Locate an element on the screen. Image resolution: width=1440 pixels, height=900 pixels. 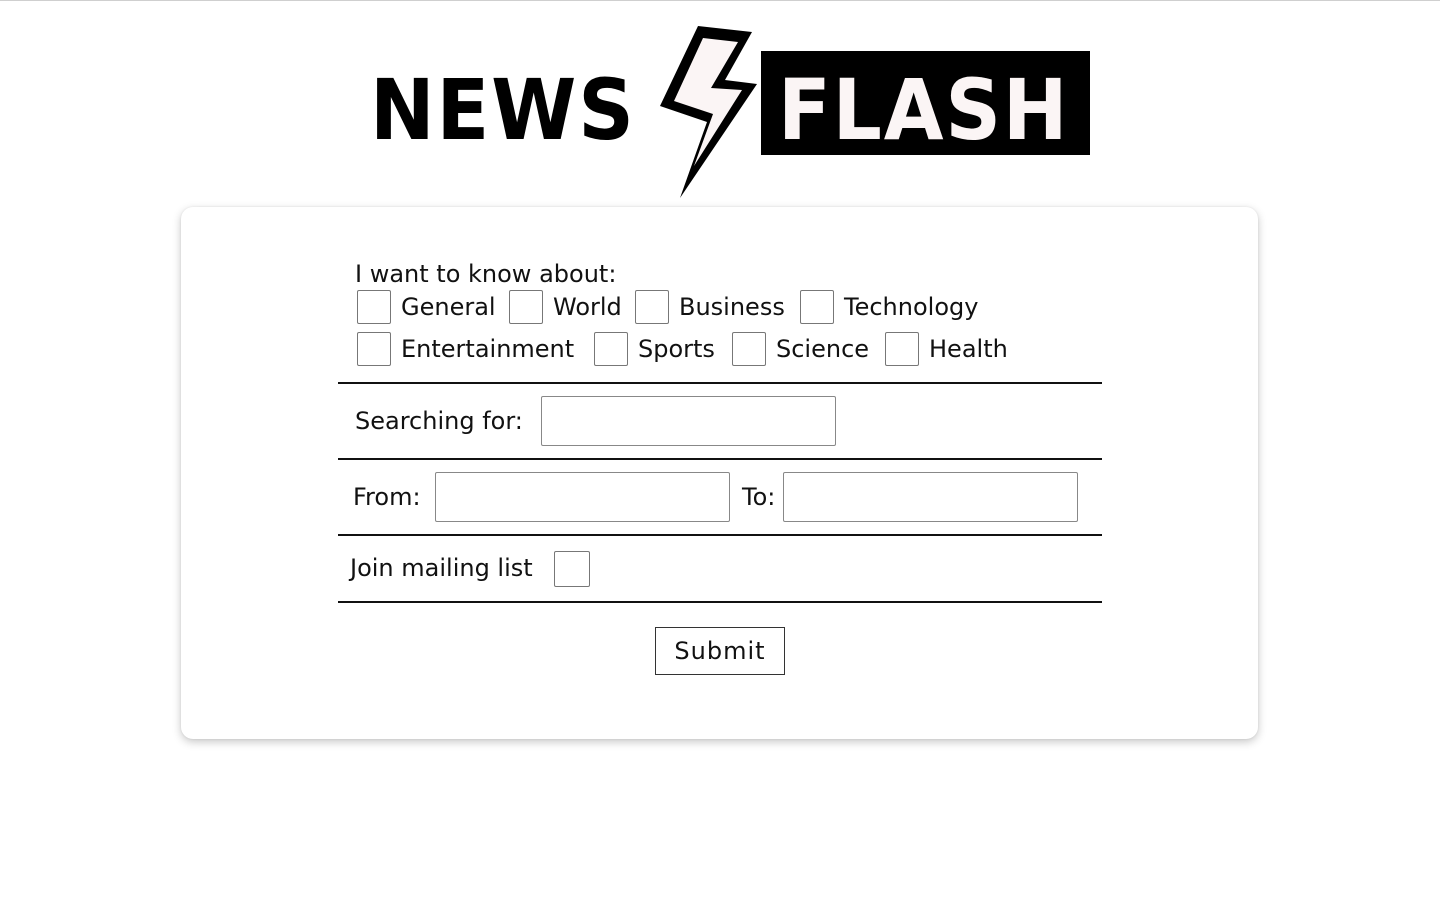
mailing-list-label: Join mailing list is located at coordinates (441, 568).